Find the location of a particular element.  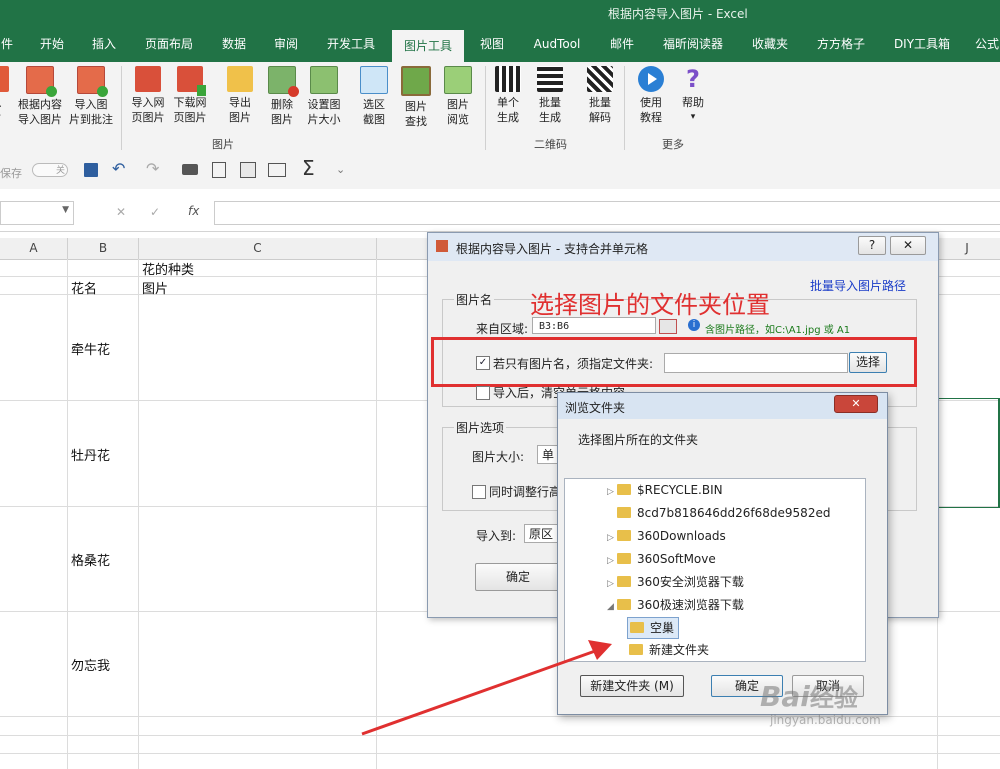

annotation-arrow is located at coordinates (486, 688).